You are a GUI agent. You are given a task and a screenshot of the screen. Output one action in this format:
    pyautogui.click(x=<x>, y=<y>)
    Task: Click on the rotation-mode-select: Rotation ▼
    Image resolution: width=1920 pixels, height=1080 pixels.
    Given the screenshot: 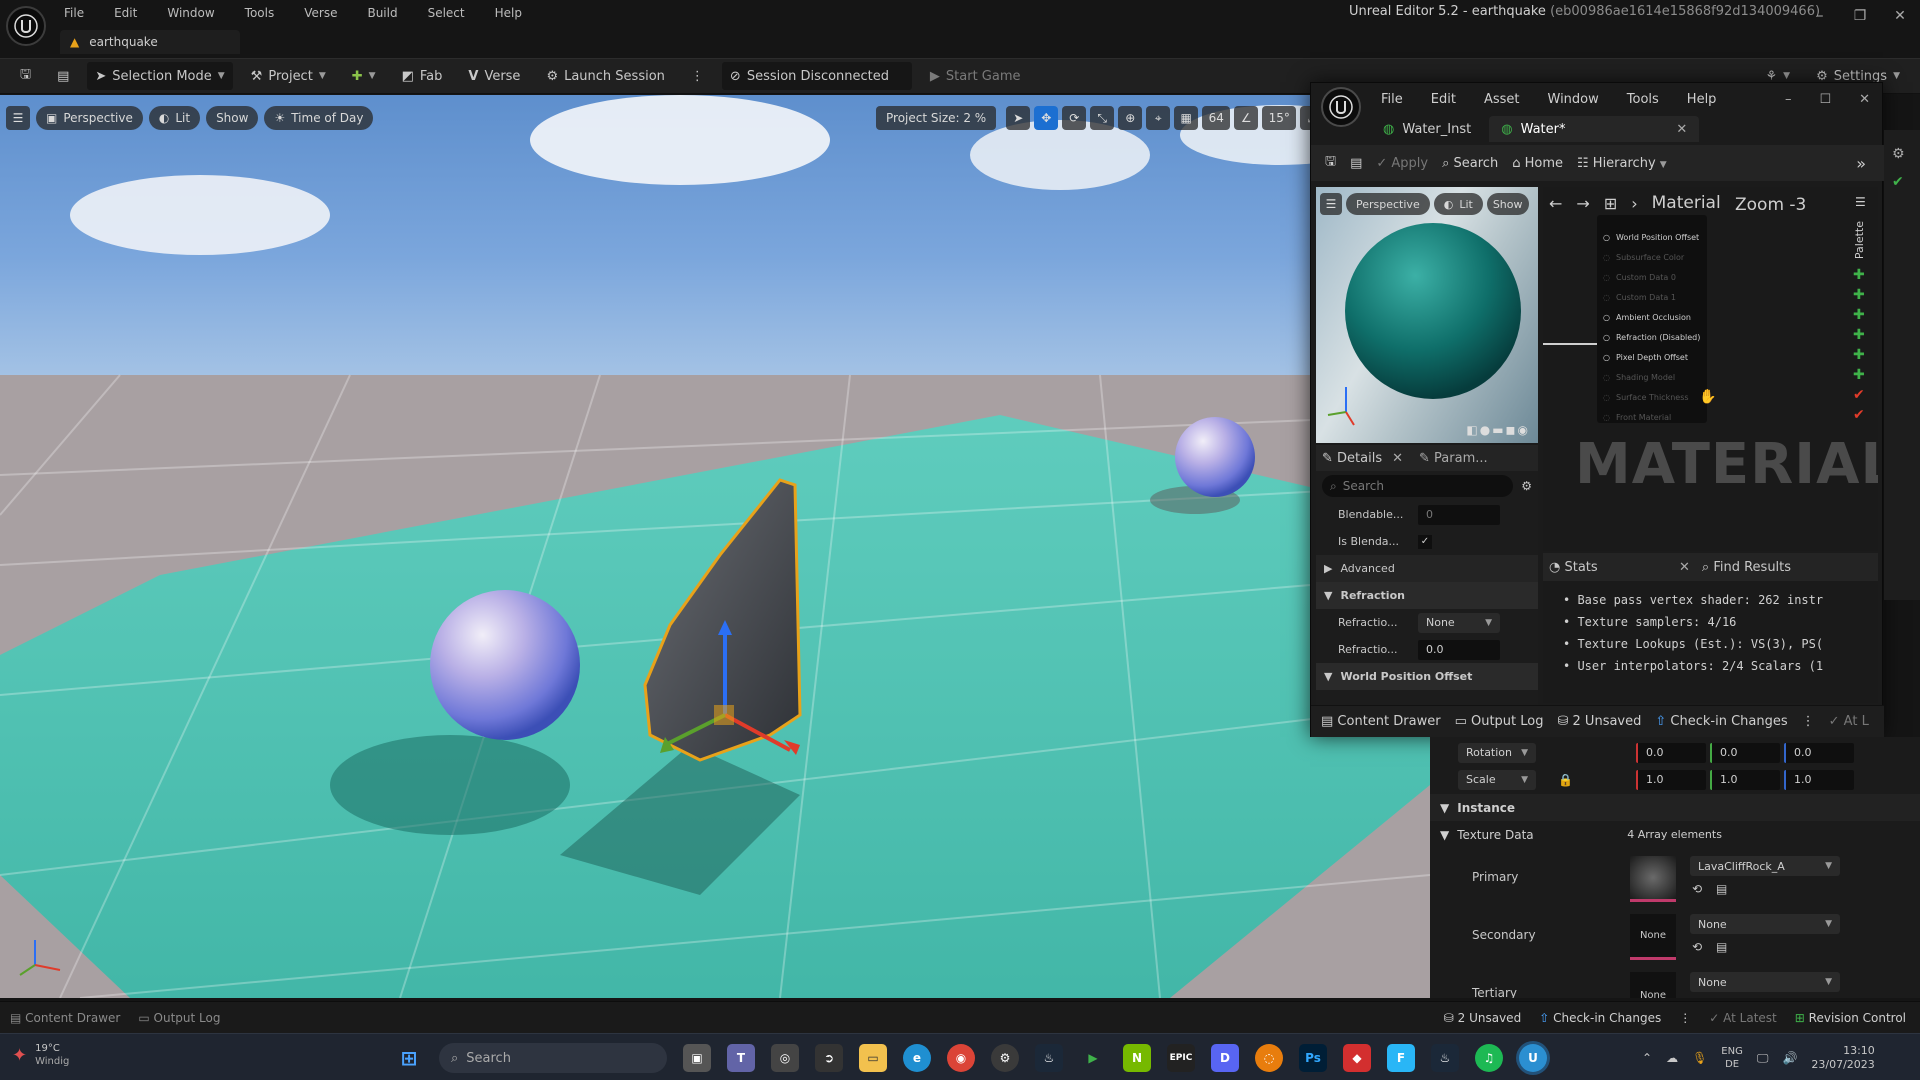 What is the action you would take?
    pyautogui.click(x=1497, y=752)
    